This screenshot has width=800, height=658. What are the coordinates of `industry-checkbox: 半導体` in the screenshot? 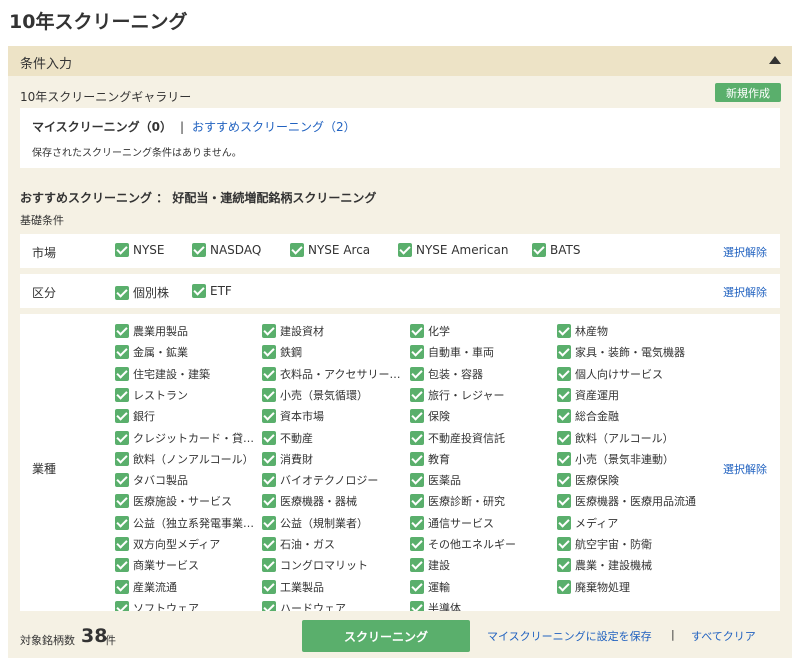 It's located at (435, 605).